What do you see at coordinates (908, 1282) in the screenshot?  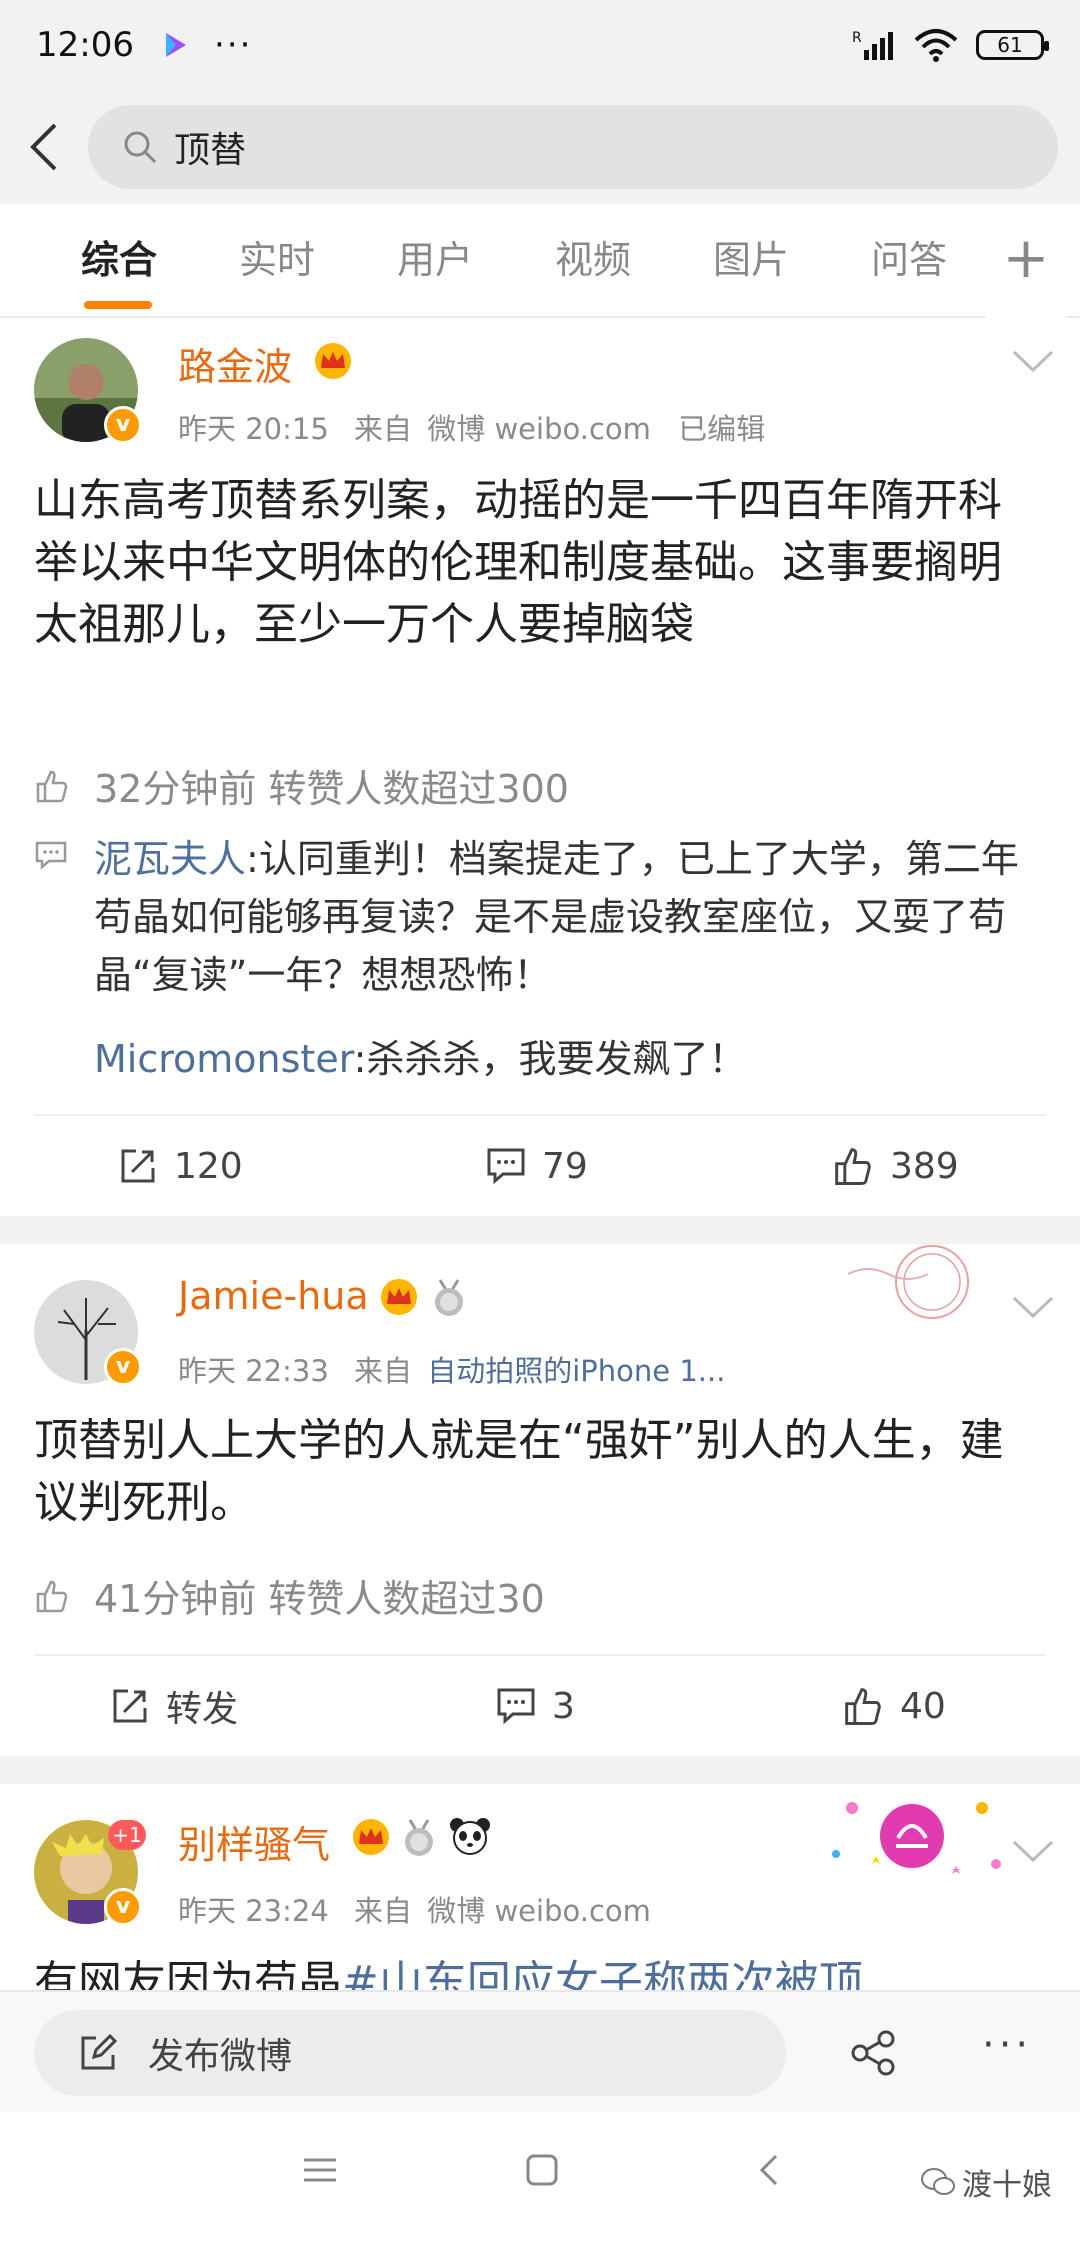 I see `headline-stamp-icon` at bounding box center [908, 1282].